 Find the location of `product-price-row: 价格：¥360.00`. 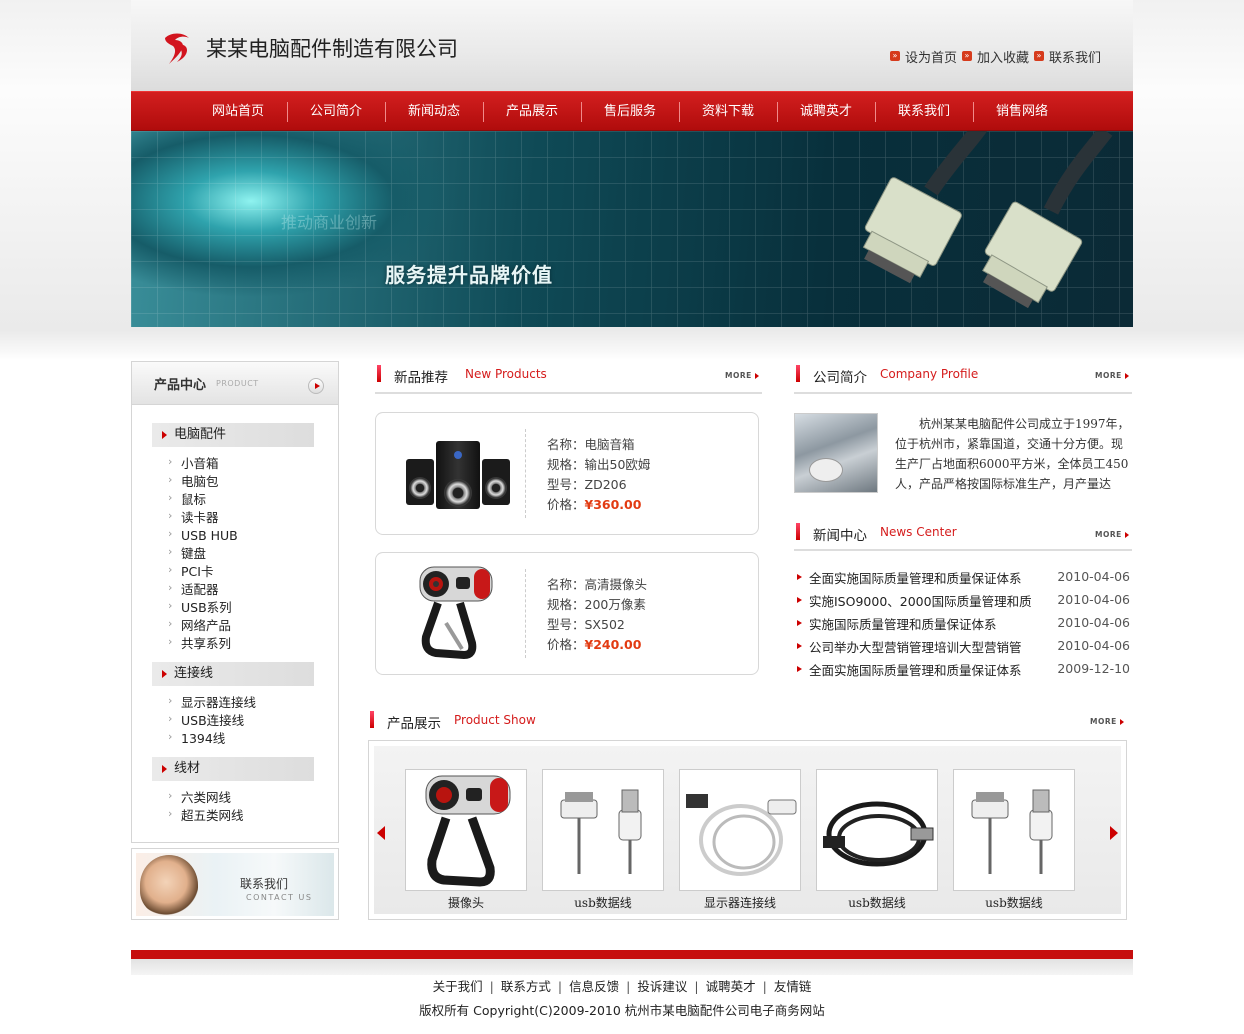

product-price-row: 价格：¥360.00 is located at coordinates (594, 503).